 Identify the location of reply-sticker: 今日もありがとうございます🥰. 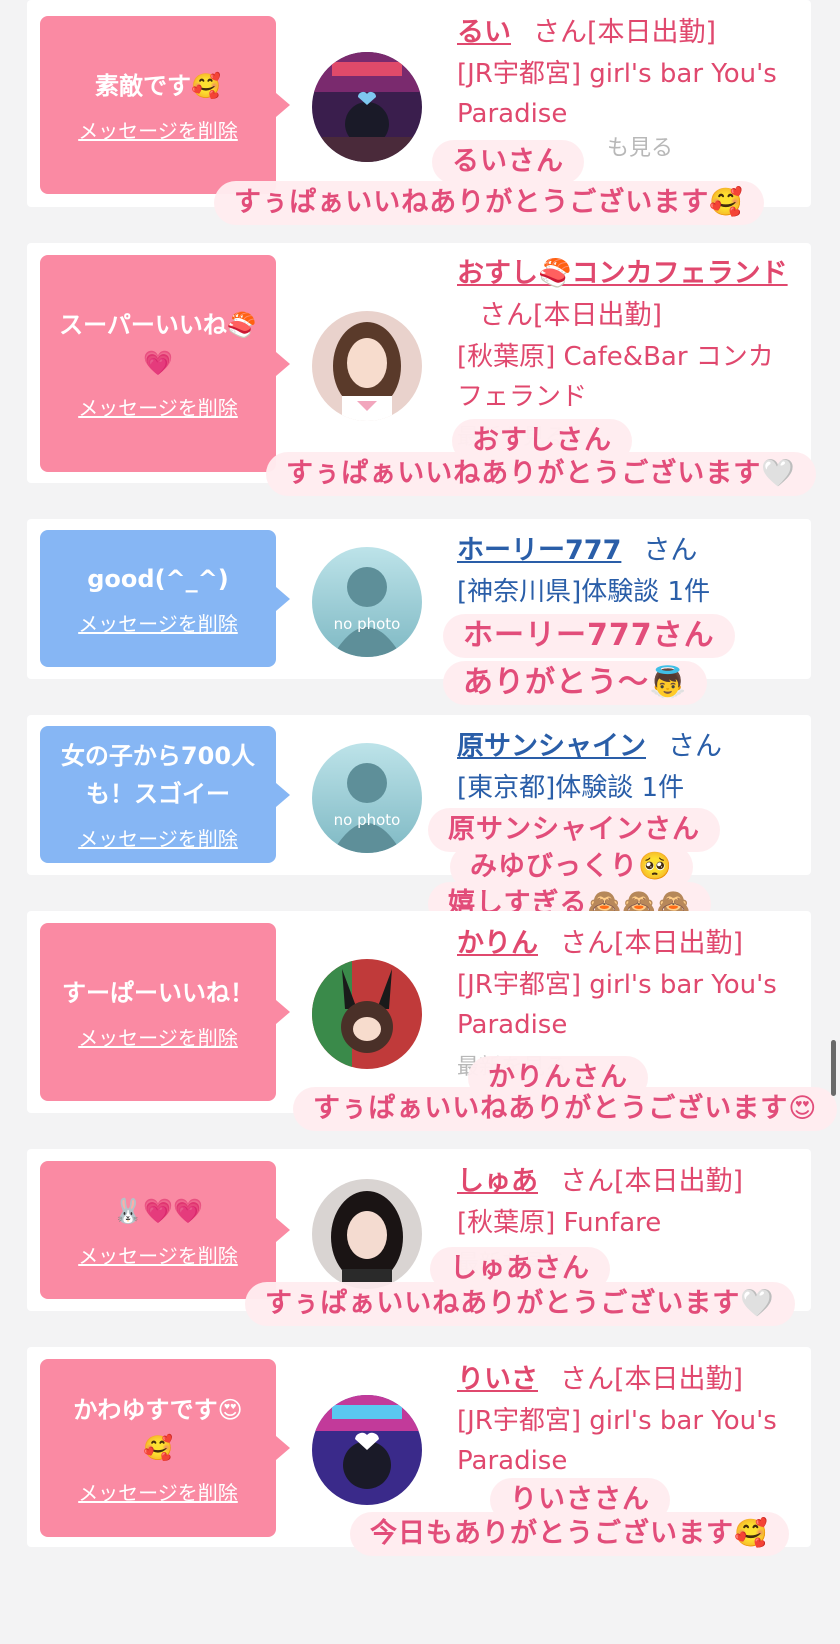
(569, 1534).